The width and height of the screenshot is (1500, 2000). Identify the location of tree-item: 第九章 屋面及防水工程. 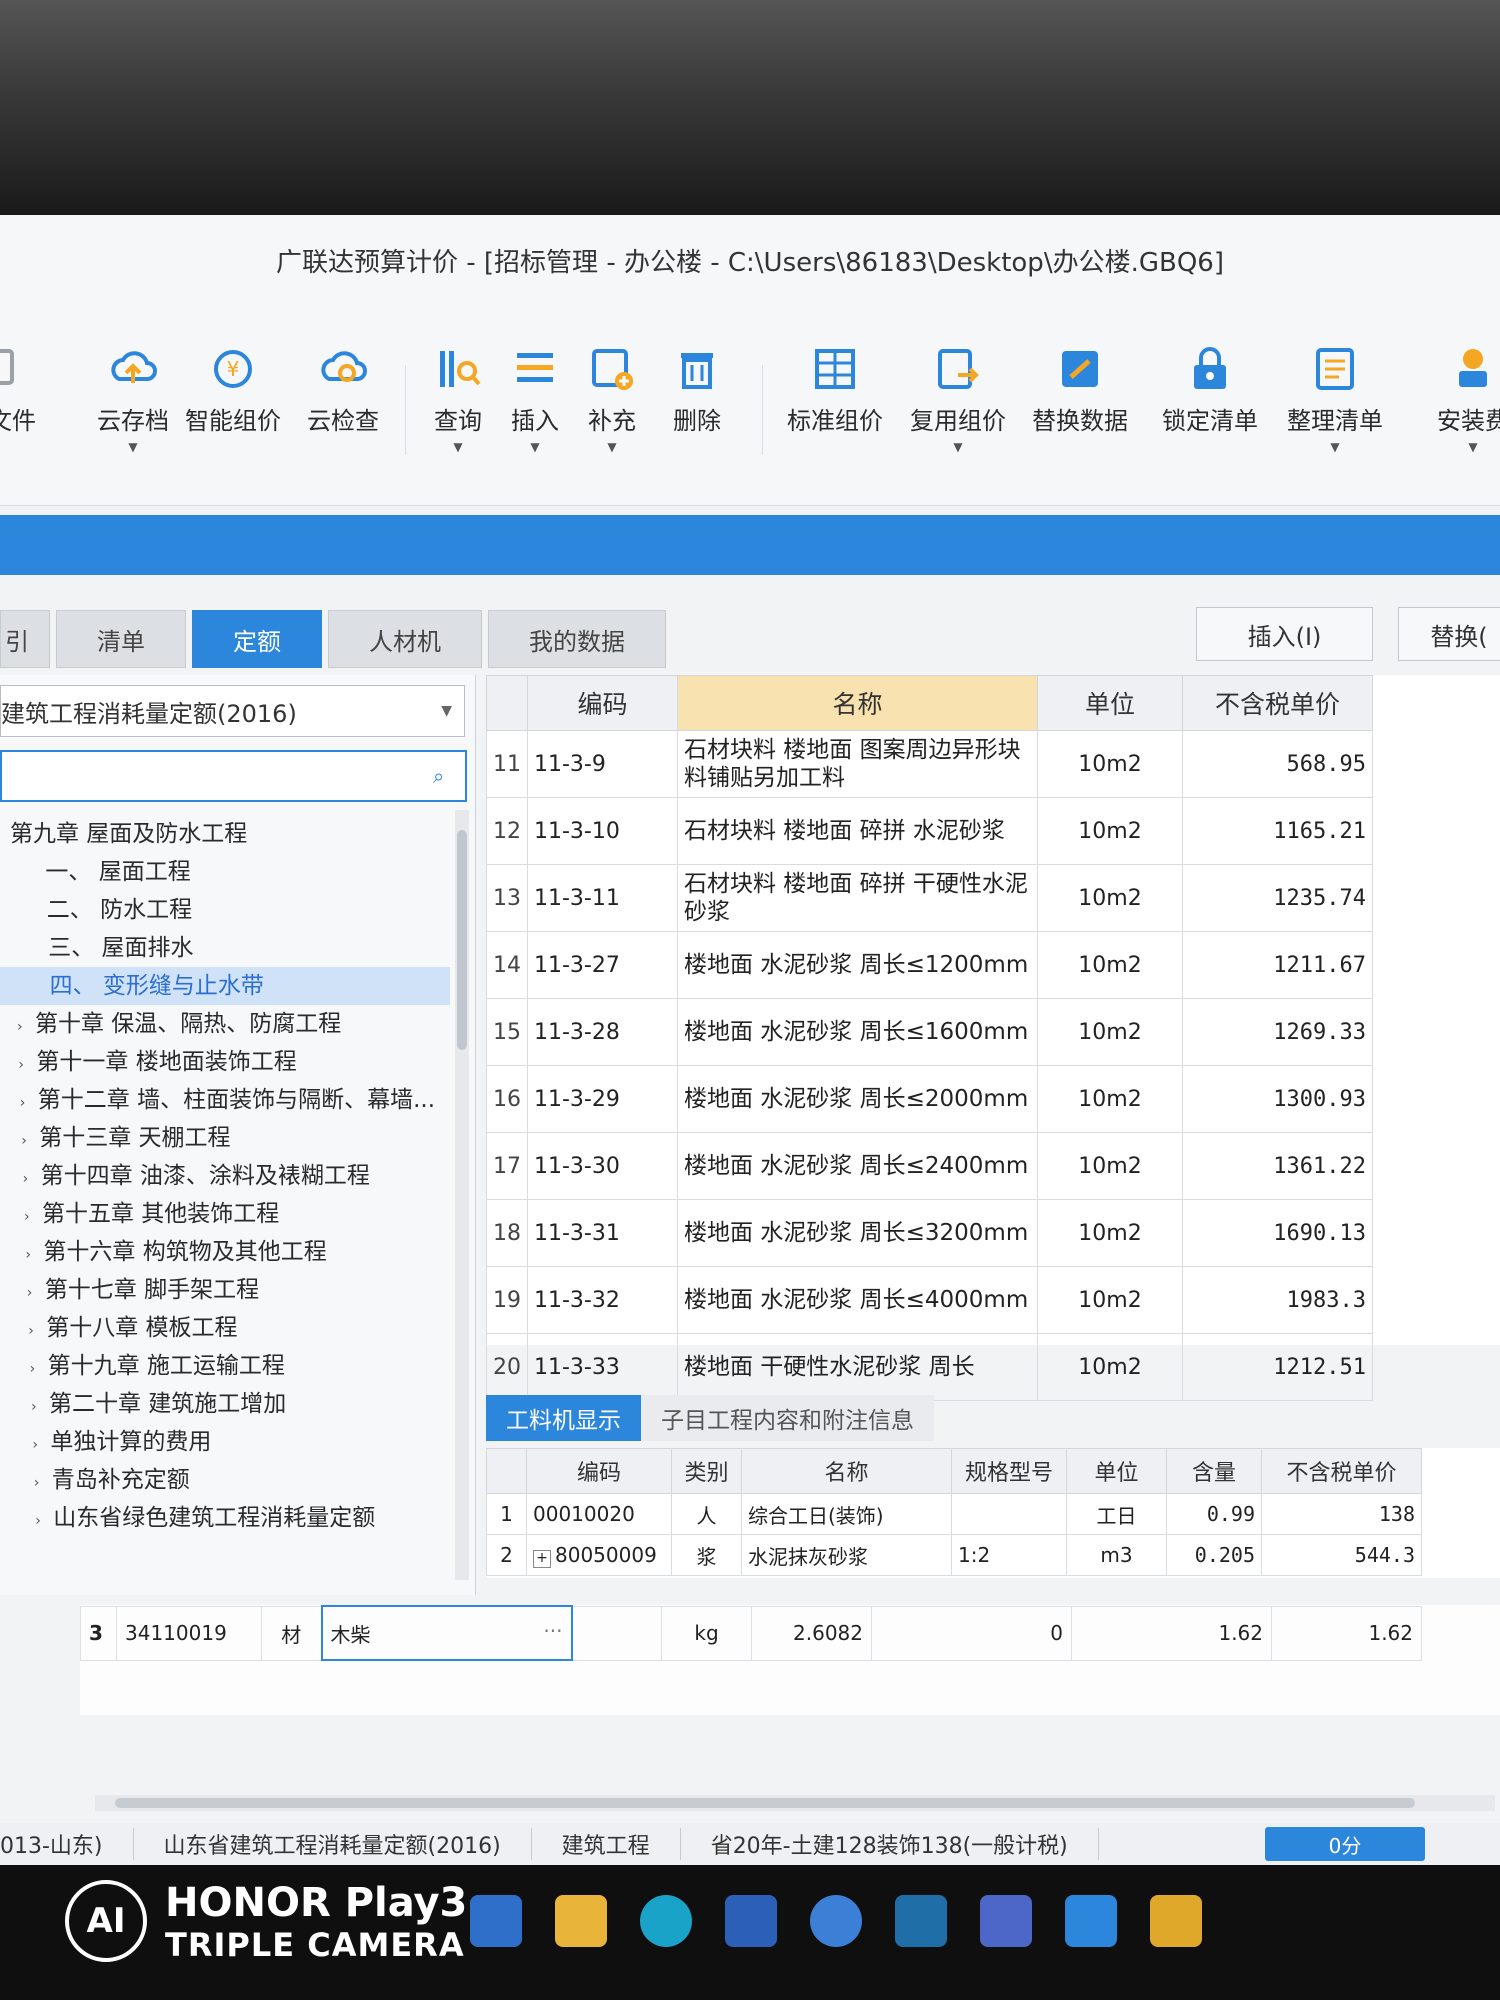
(225, 834).